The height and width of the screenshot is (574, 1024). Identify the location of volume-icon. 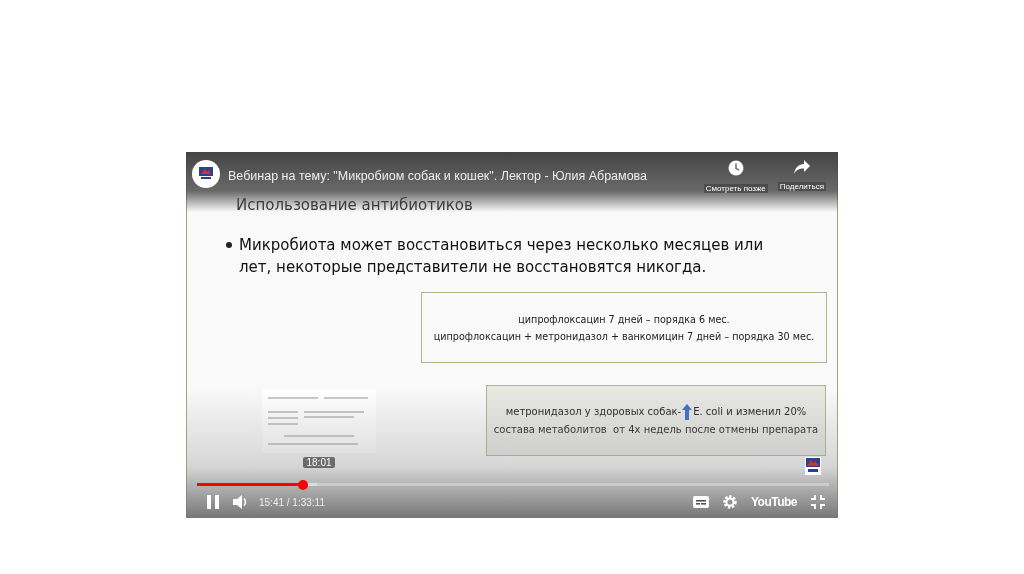
(241, 502).